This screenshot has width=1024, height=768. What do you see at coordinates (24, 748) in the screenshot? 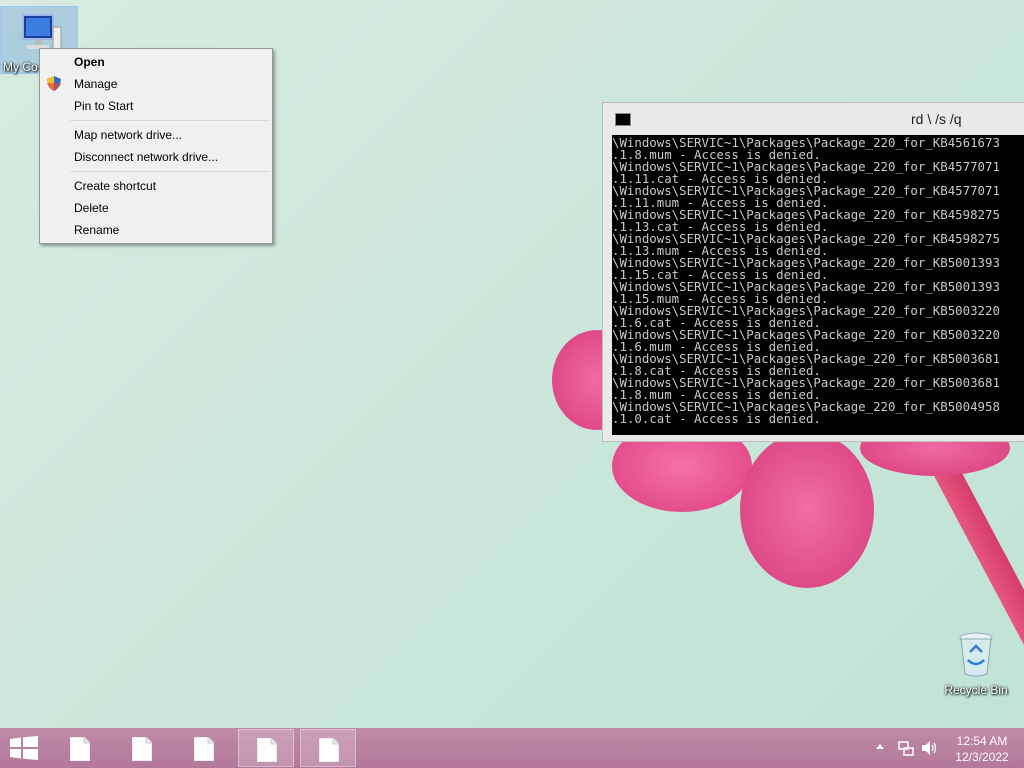
I see `windows-start-icon` at bounding box center [24, 748].